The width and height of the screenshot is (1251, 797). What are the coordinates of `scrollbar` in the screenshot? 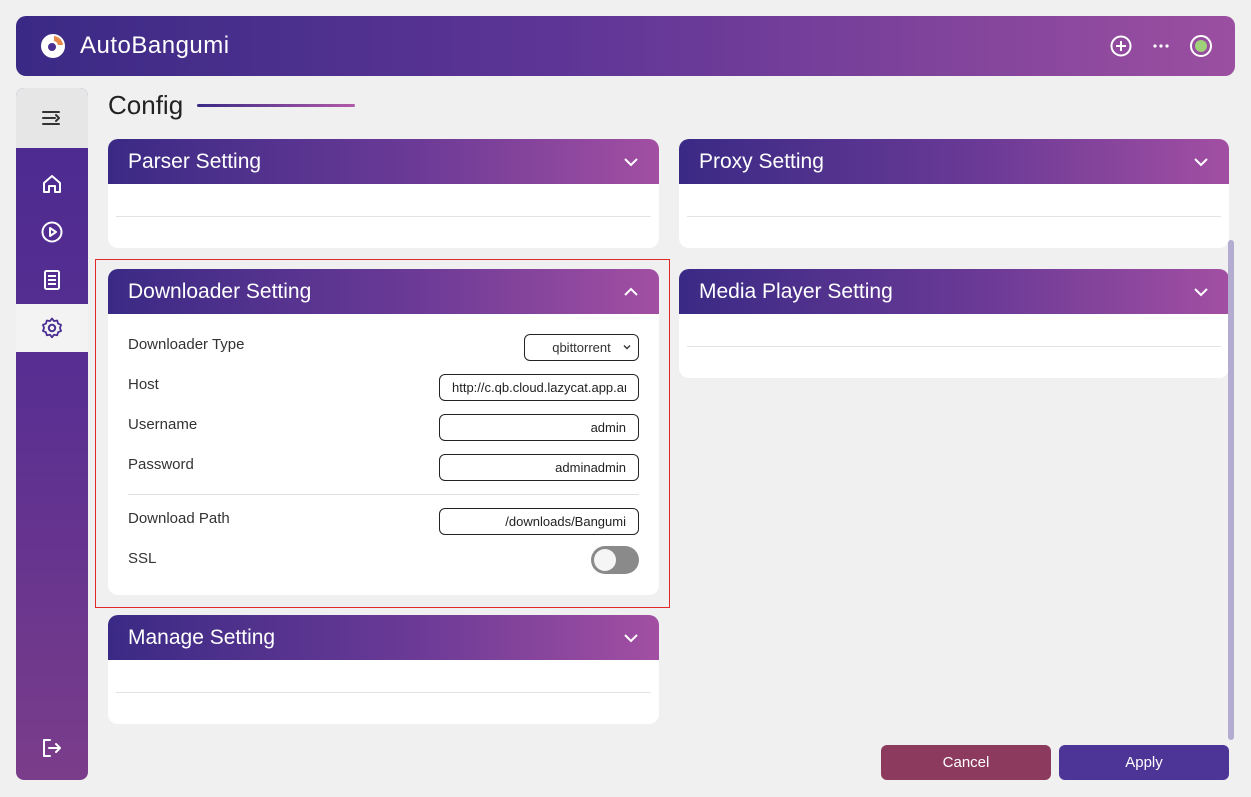 It's located at (1231, 490).